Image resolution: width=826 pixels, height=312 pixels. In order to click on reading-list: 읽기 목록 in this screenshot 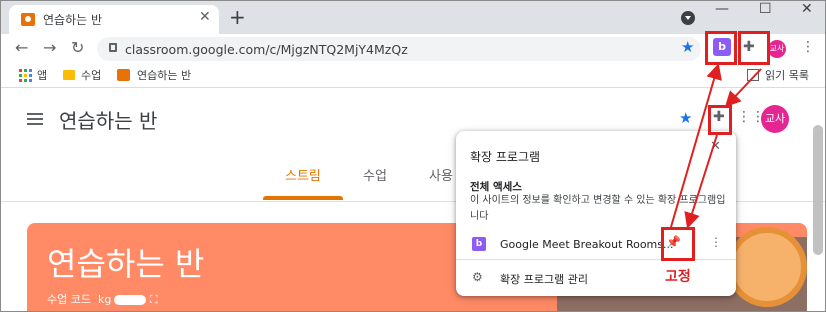, I will do `click(787, 75)`.